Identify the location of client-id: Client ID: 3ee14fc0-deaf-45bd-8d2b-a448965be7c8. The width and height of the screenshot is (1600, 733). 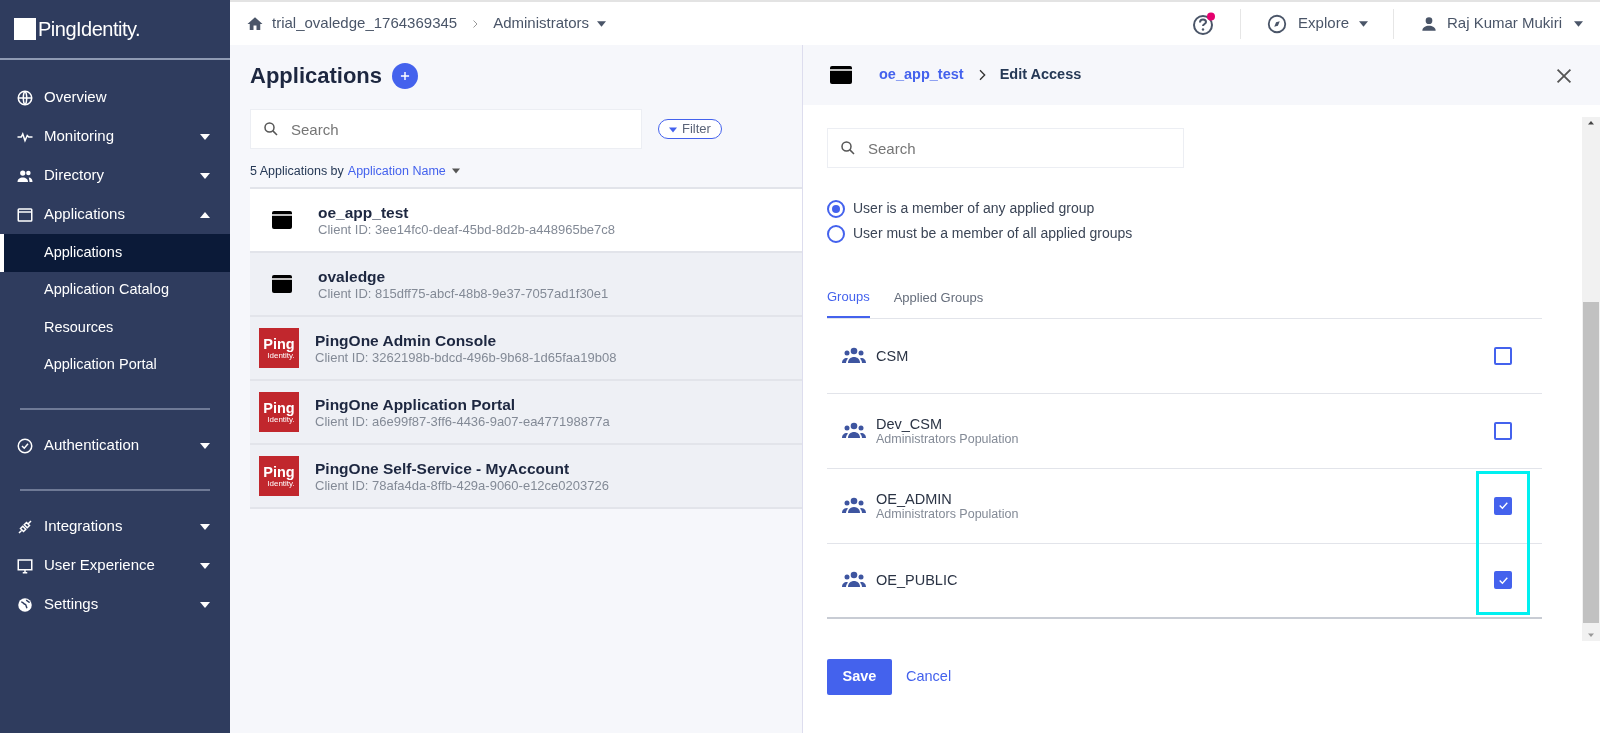
(467, 229).